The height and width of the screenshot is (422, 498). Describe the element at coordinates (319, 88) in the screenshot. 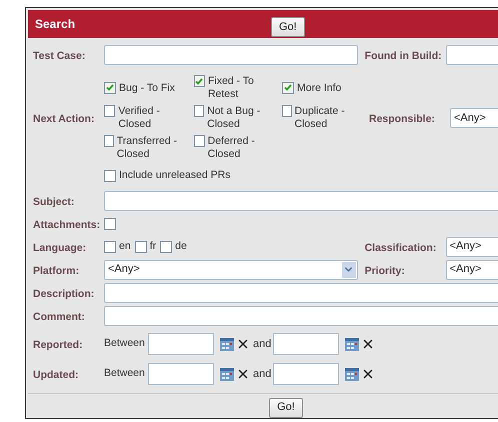

I see `option-label: More Info` at that location.